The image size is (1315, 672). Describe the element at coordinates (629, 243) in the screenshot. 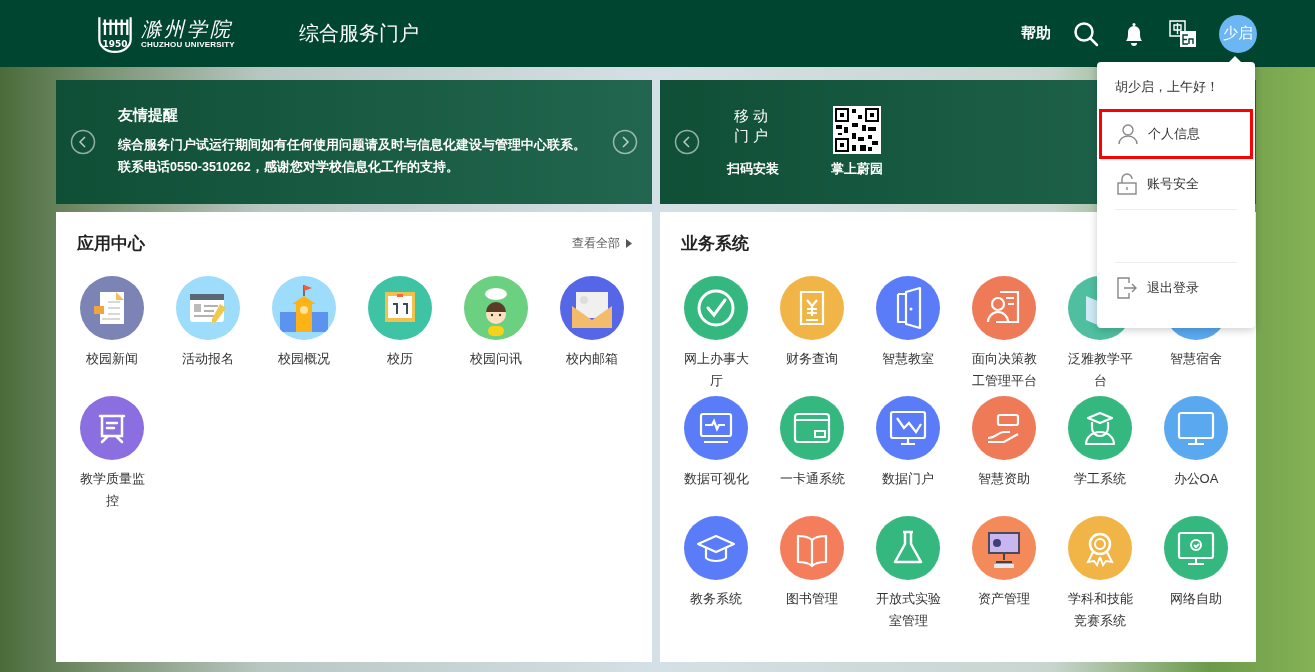

I see `caret-icon` at that location.